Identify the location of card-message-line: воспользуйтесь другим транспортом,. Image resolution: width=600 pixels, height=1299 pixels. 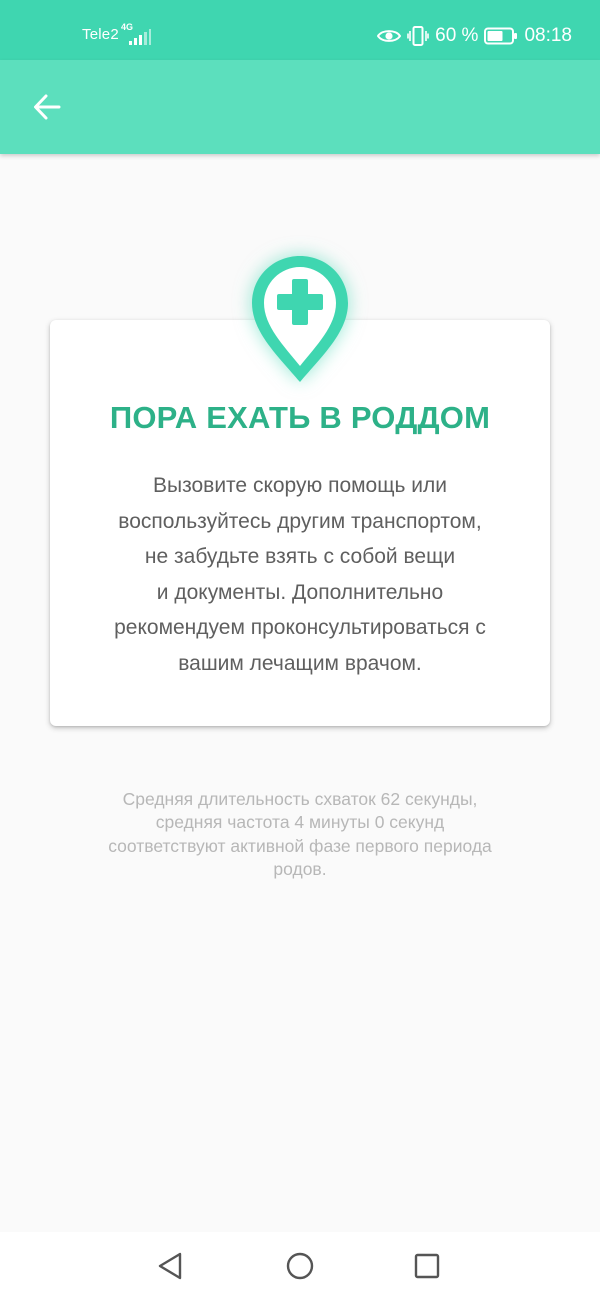
(300, 521).